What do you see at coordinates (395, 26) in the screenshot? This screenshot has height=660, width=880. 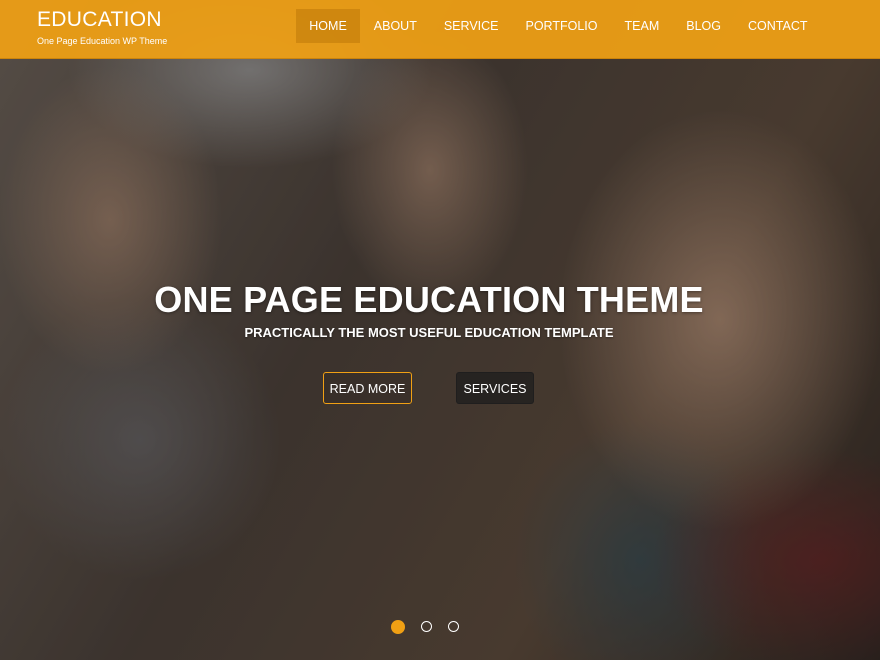 I see `nav-item-about: ABOUT` at bounding box center [395, 26].